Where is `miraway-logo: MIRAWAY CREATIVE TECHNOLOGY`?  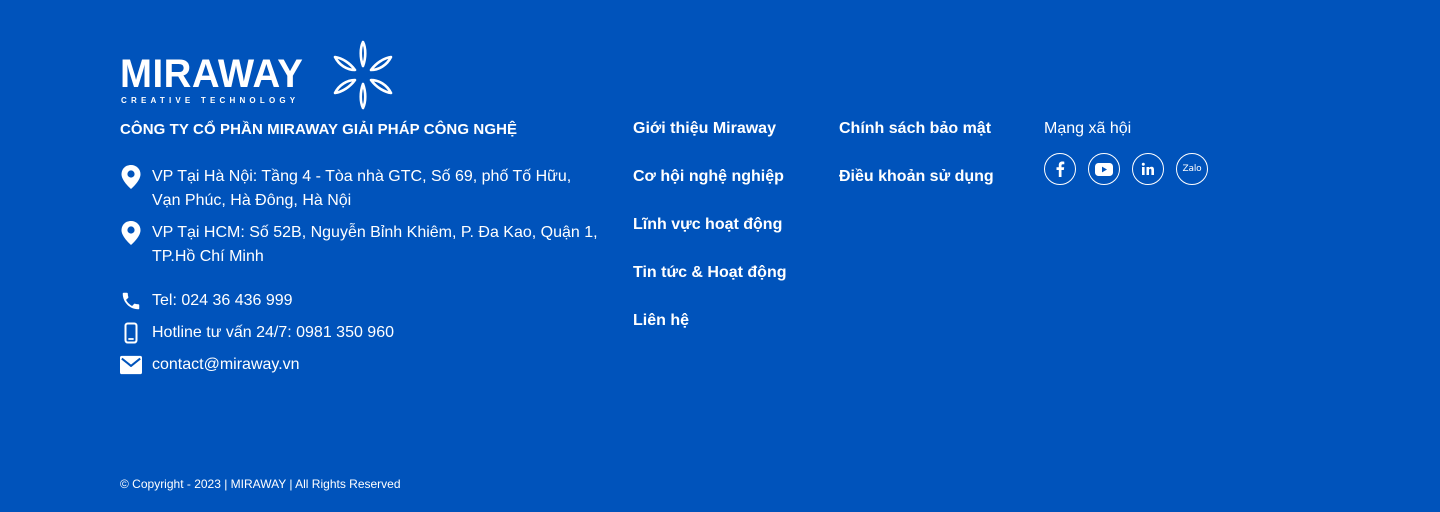 miraway-logo: MIRAWAY CREATIVE TECHNOLOGY is located at coordinates (260, 75).